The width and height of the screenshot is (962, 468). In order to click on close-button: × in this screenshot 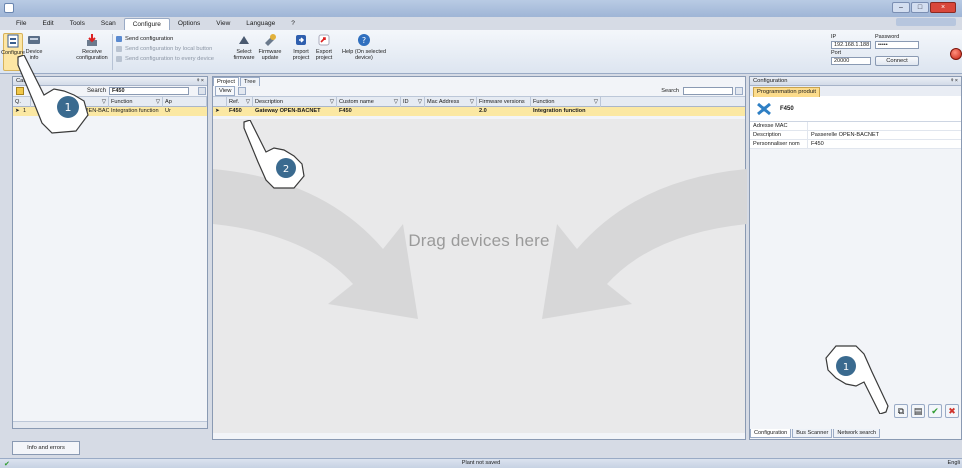, I will do `click(943, 7)`.